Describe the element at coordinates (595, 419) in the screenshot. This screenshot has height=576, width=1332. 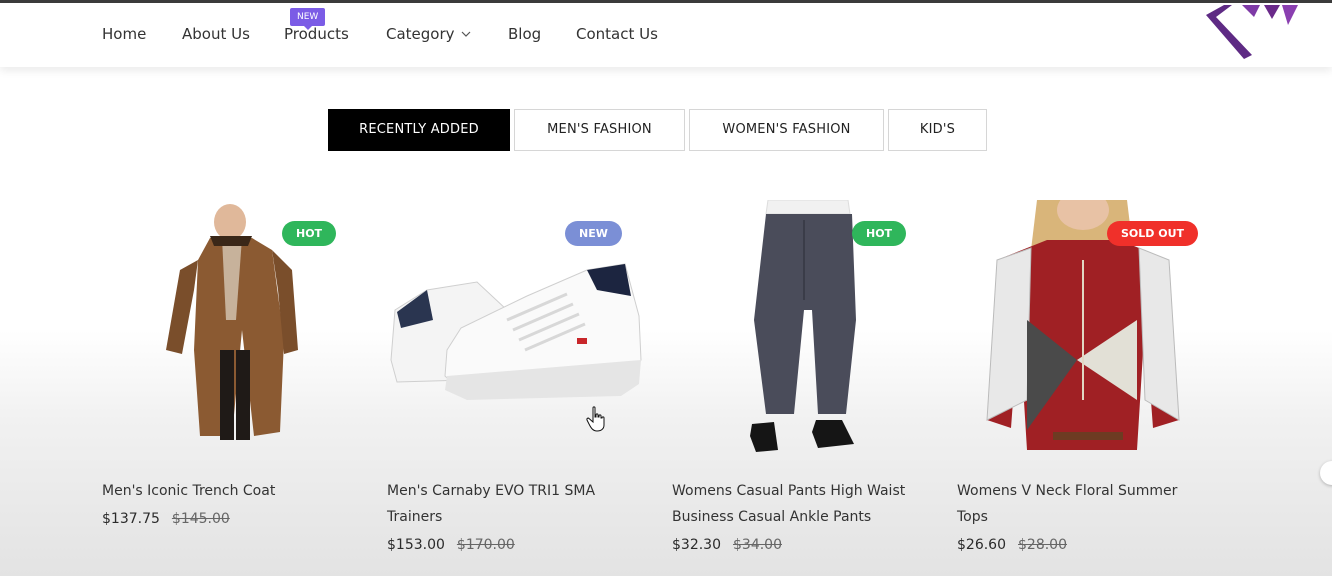
I see `hand-cursor-icon` at that location.